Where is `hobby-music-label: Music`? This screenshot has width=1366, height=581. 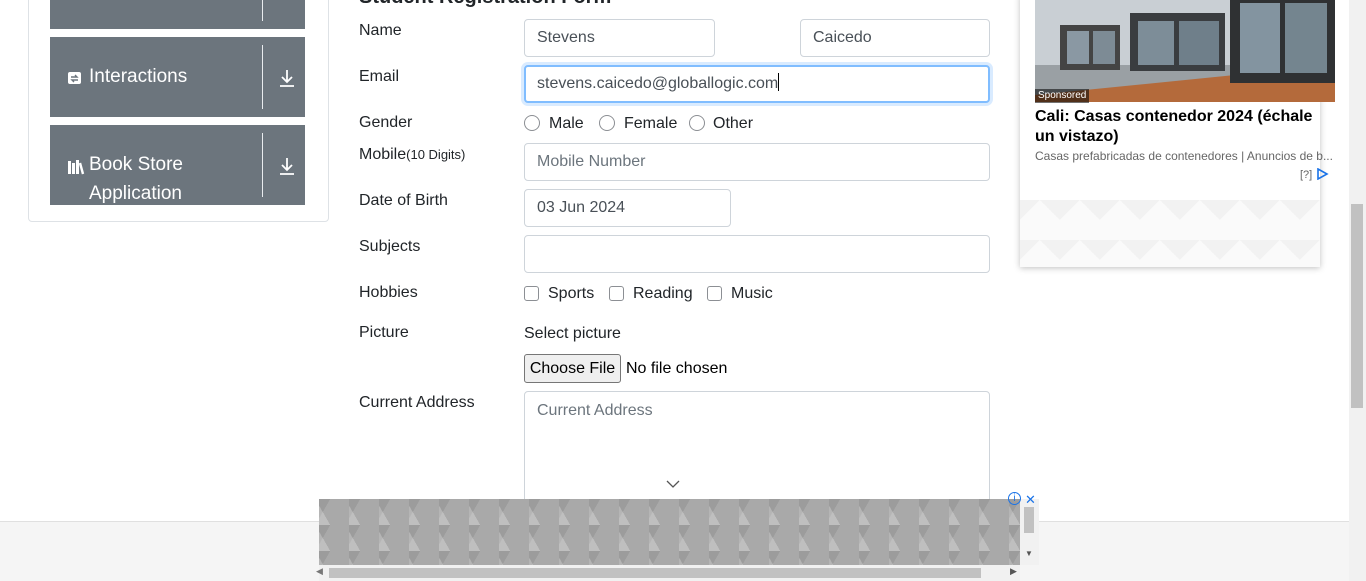
hobby-music-label: Music is located at coordinates (752, 294).